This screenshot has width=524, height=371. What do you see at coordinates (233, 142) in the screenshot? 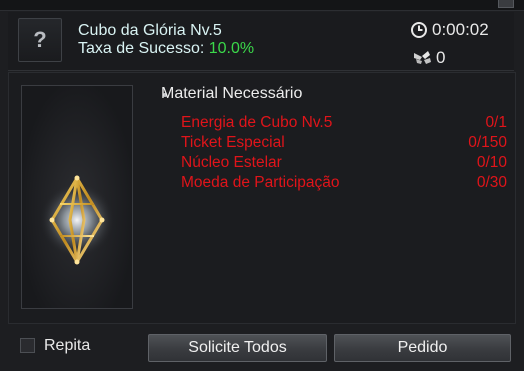
I see `material-name: Ticket Especial` at bounding box center [233, 142].